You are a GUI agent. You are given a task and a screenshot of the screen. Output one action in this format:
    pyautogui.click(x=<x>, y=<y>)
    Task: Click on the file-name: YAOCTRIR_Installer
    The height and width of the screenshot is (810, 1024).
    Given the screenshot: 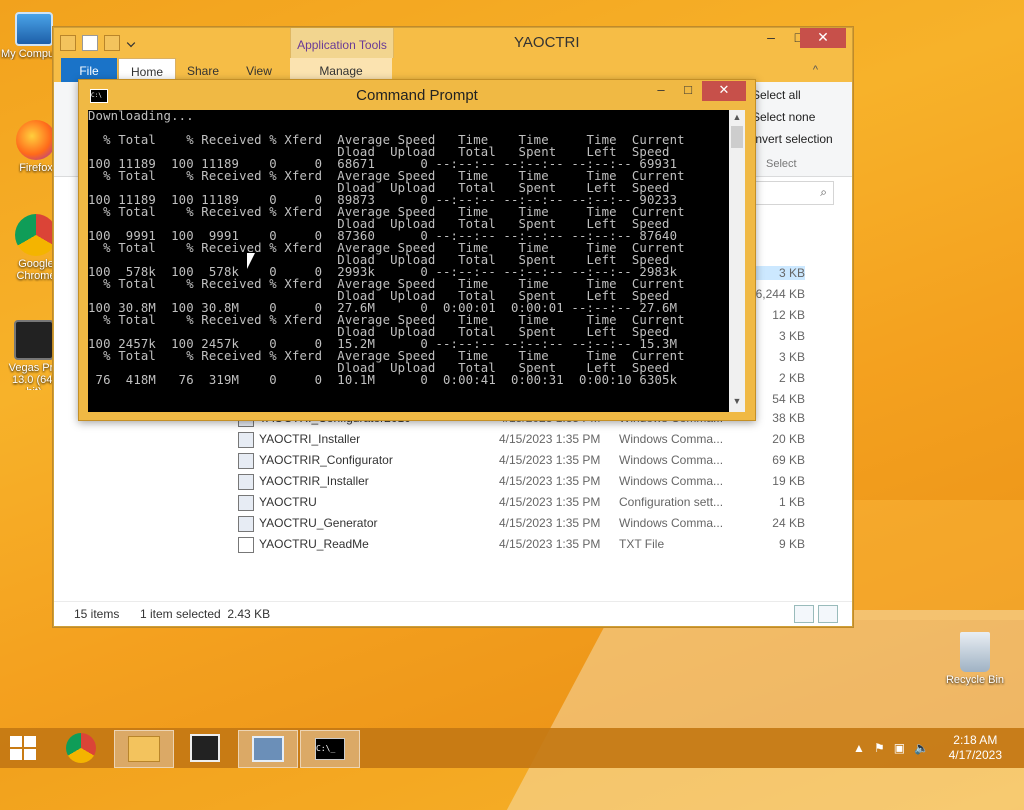 What is the action you would take?
    pyautogui.click(x=314, y=481)
    